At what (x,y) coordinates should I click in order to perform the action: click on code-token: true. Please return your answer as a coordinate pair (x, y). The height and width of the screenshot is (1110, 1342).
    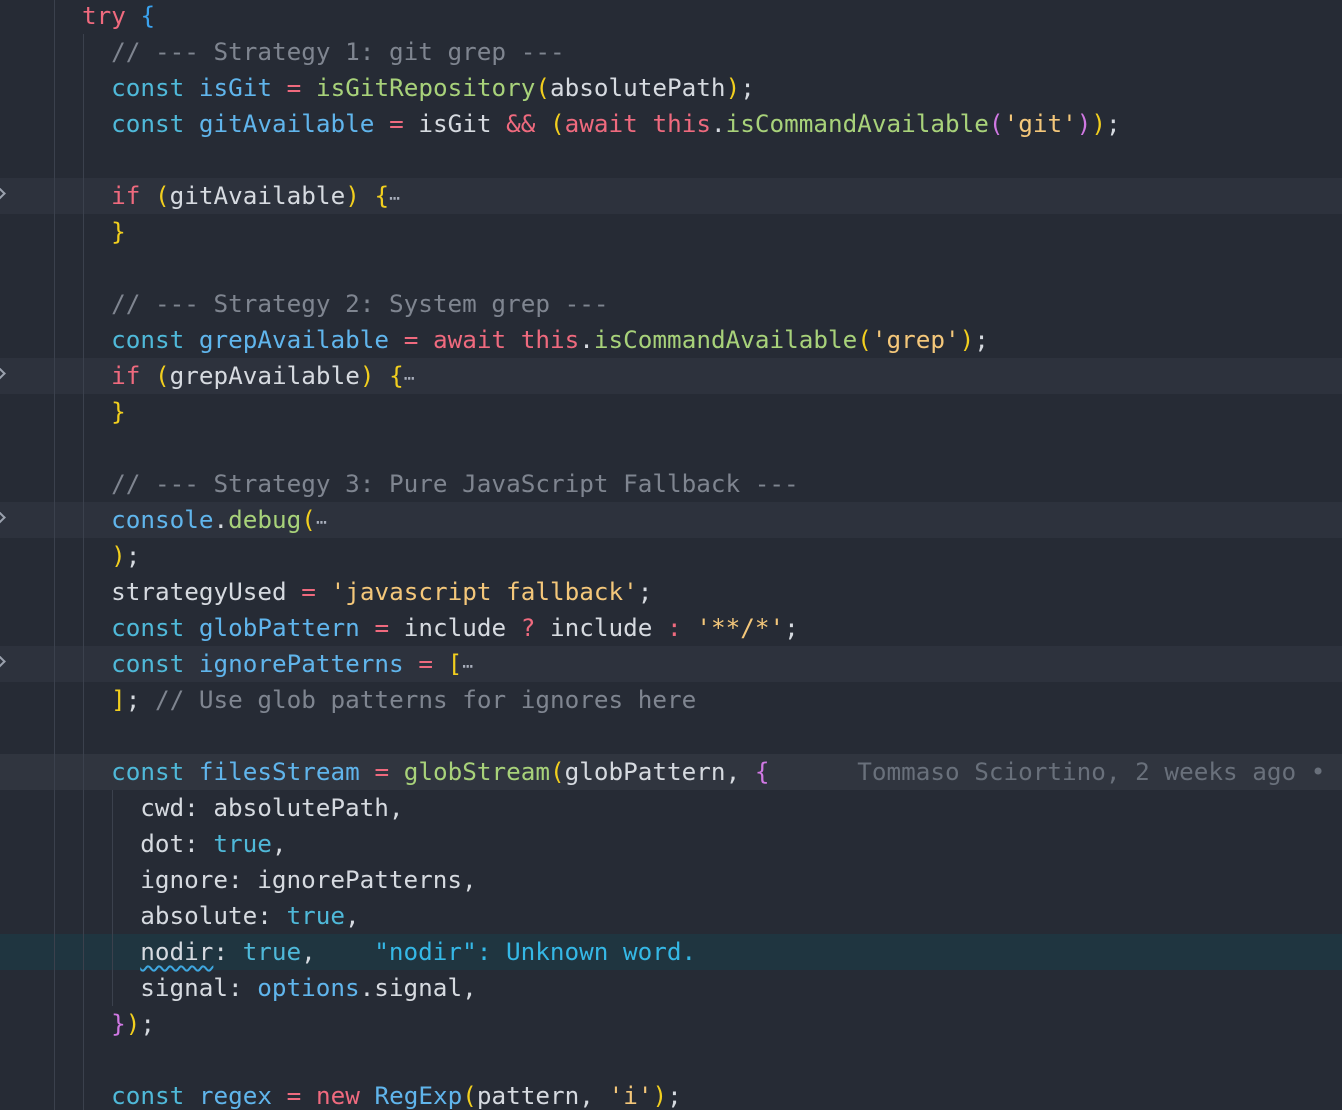
    Looking at the image, I should click on (242, 843).